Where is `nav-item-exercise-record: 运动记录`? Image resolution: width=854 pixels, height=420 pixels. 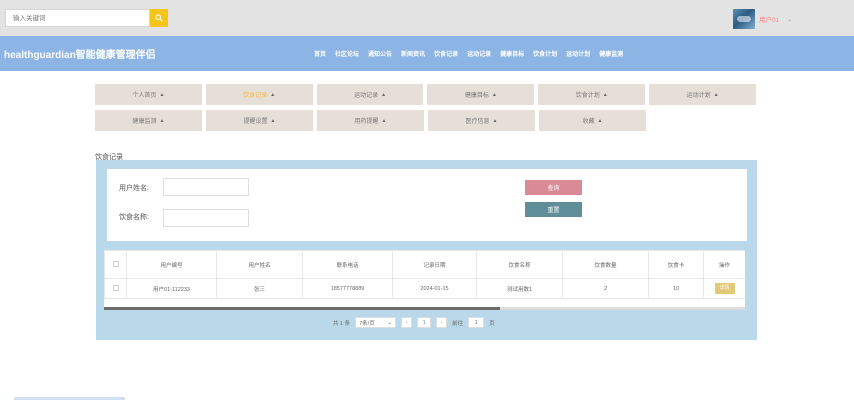
nav-item-exercise-record: 运动记录 is located at coordinates (479, 53).